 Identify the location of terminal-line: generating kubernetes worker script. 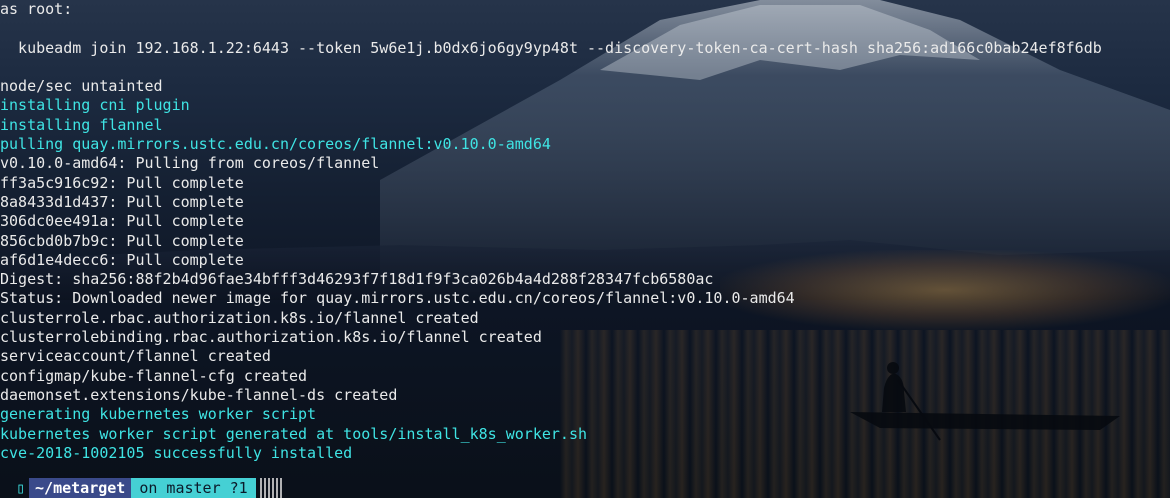
(158, 414).